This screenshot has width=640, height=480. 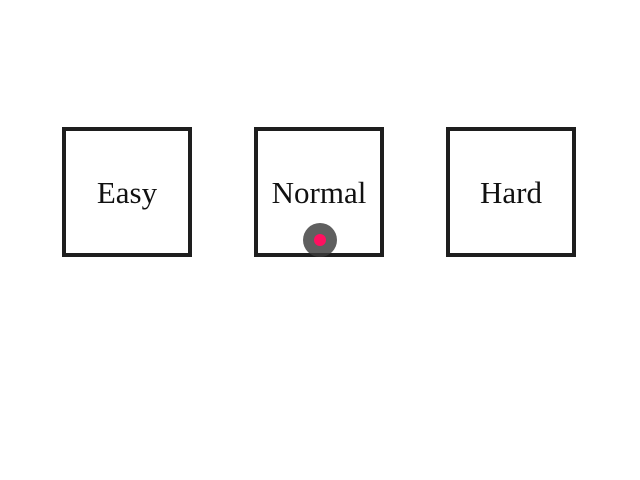 I want to click on easy-button: Easy, so click(x=127, y=192).